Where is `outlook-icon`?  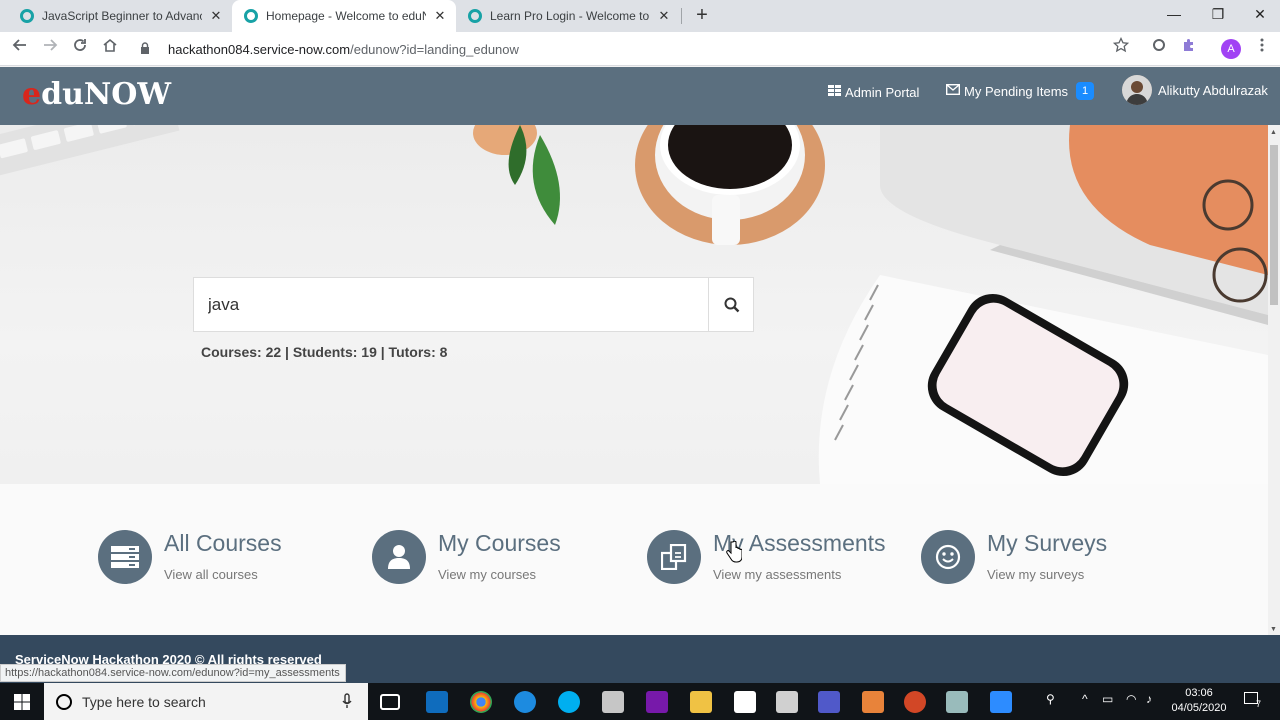 outlook-icon is located at coordinates (437, 702).